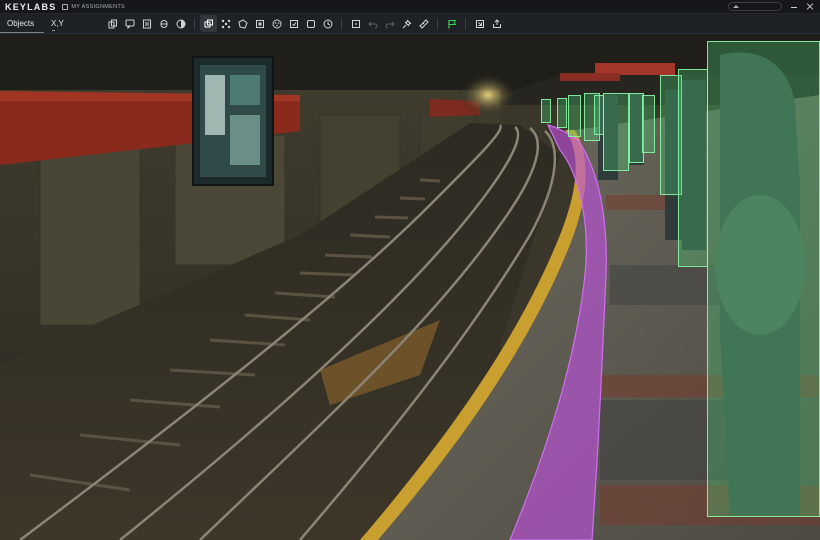 The image size is (820, 540). I want to click on minimize-icon, so click(794, 7).